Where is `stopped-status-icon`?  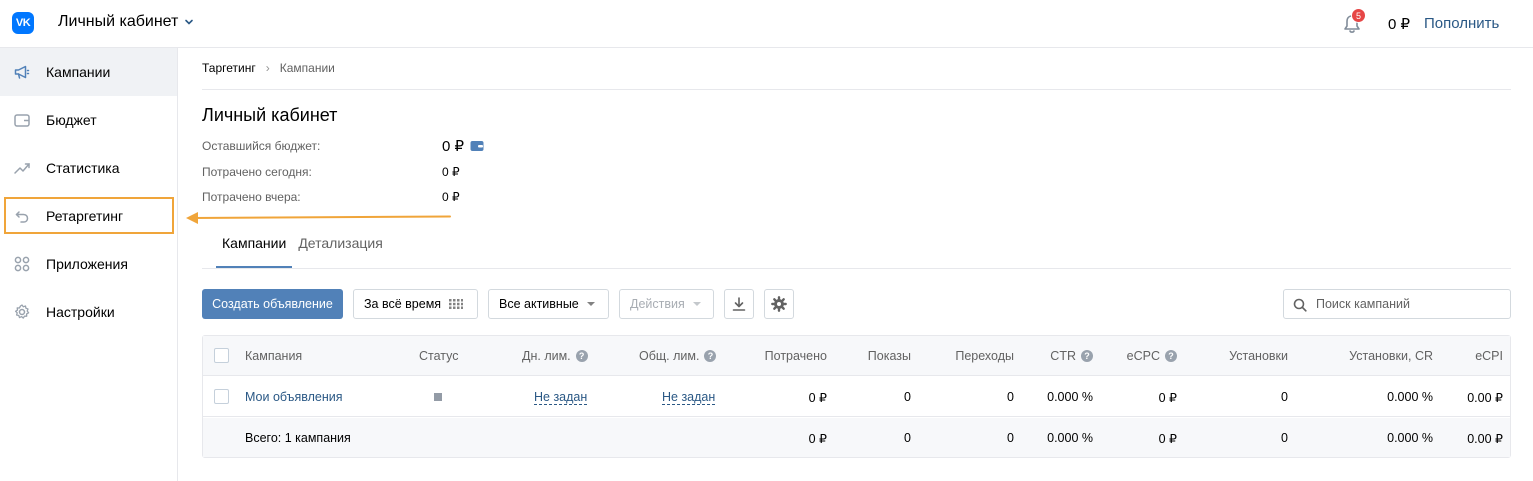
stopped-status-icon is located at coordinates (438, 397).